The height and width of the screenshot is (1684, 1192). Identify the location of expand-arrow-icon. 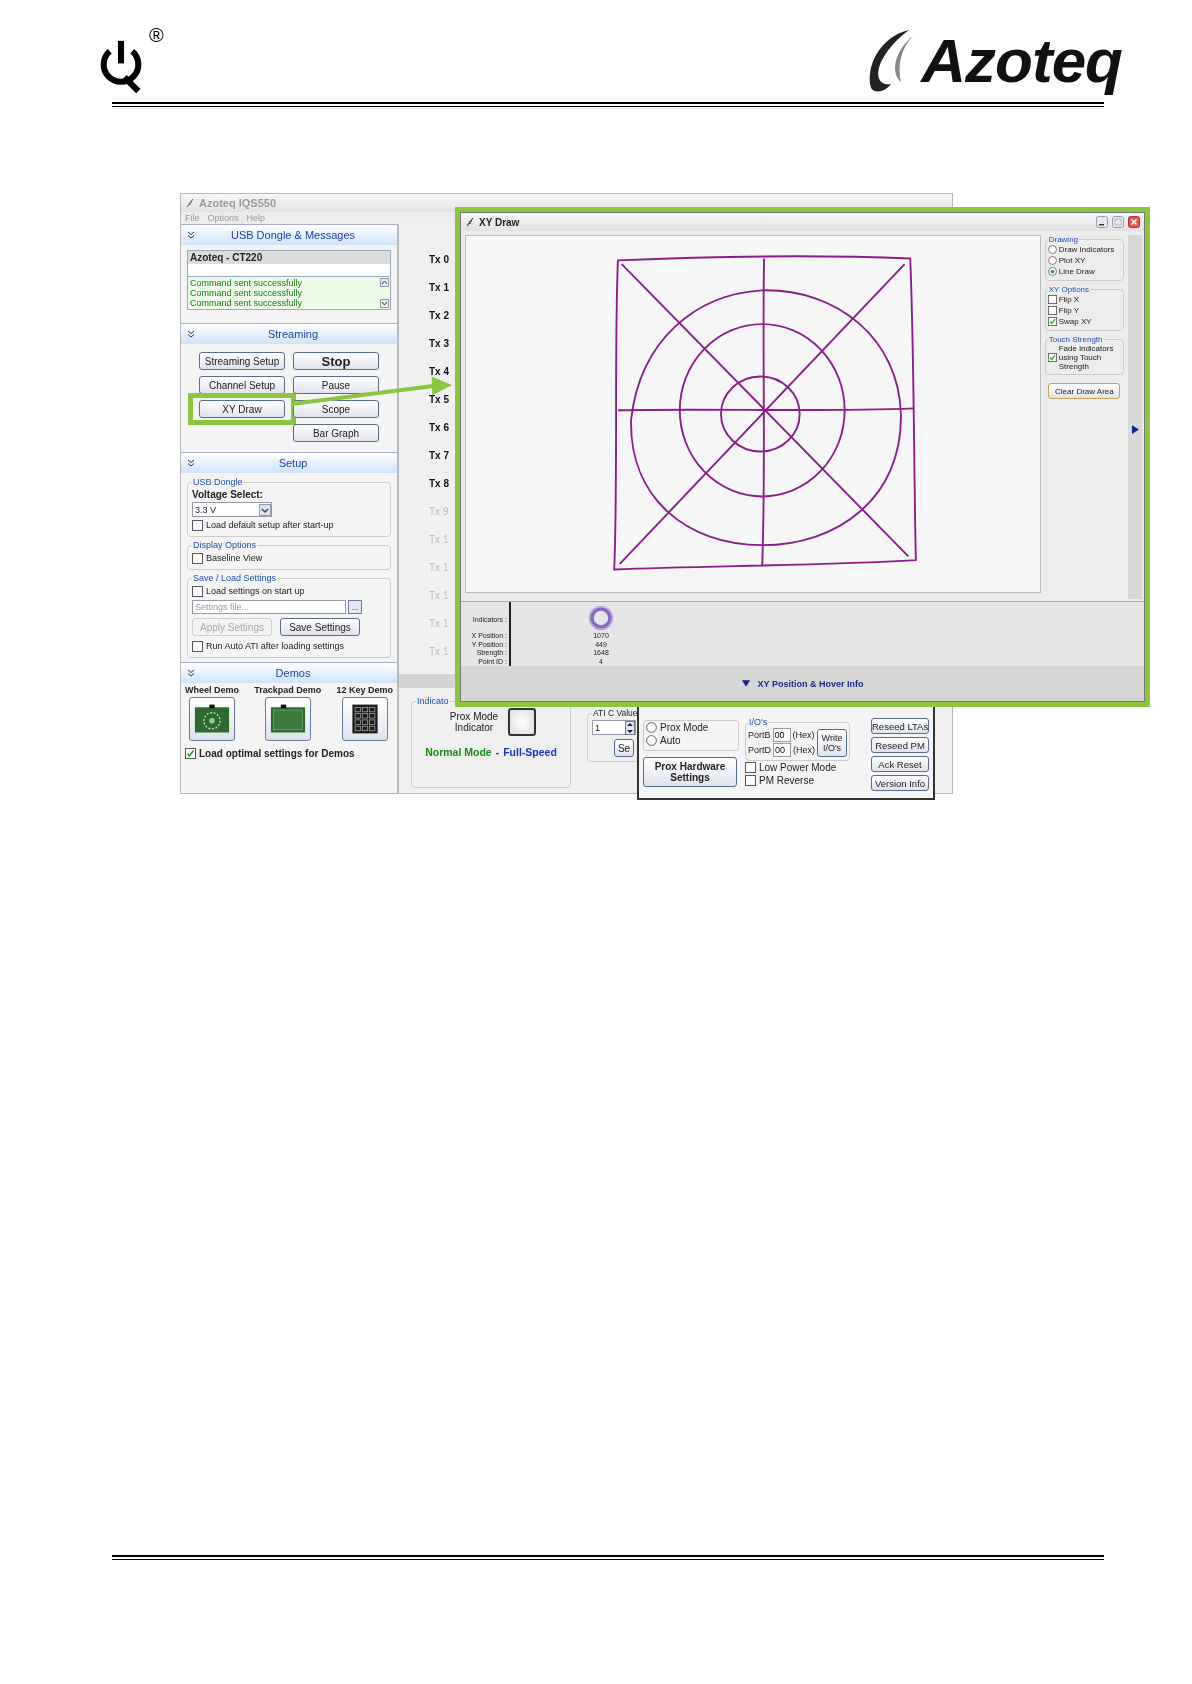
(1135, 429).